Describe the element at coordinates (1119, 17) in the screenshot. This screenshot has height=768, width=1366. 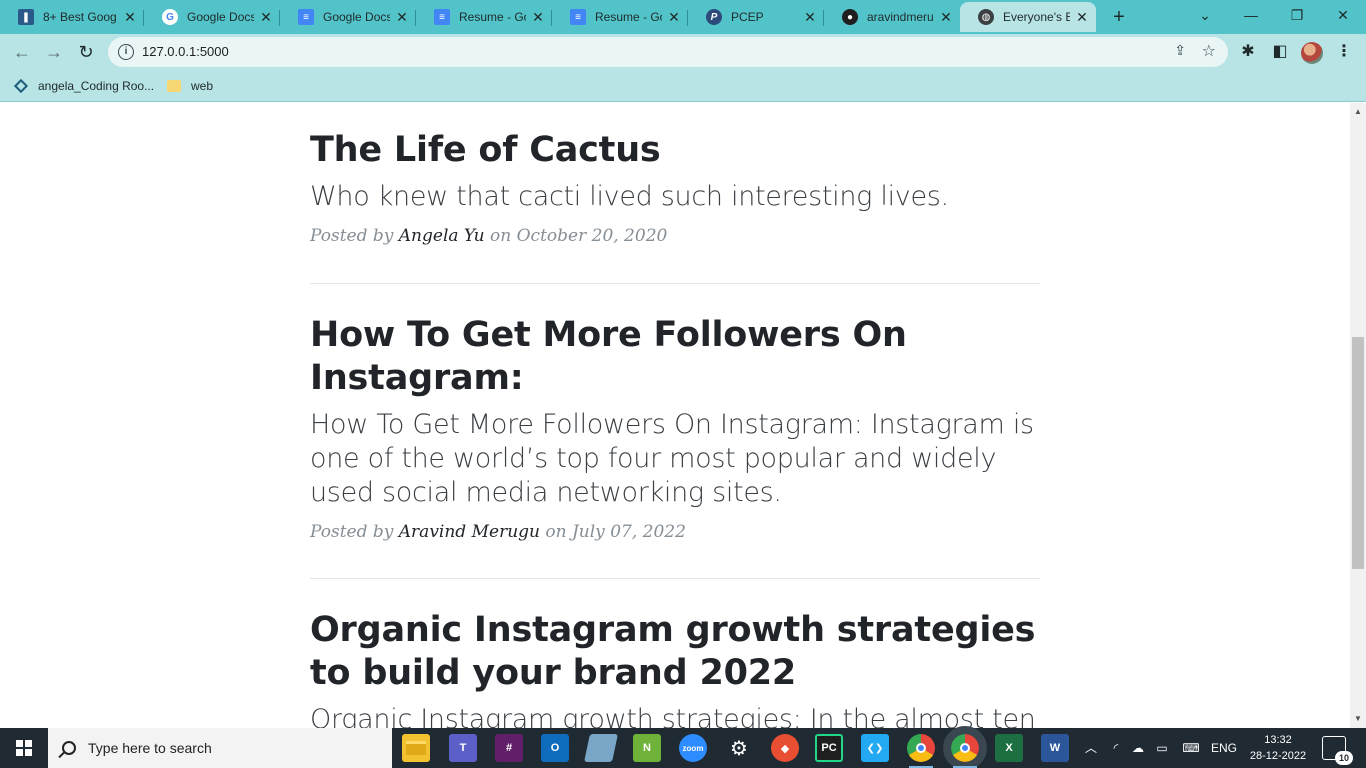
I see `new-tab-button: +` at that location.